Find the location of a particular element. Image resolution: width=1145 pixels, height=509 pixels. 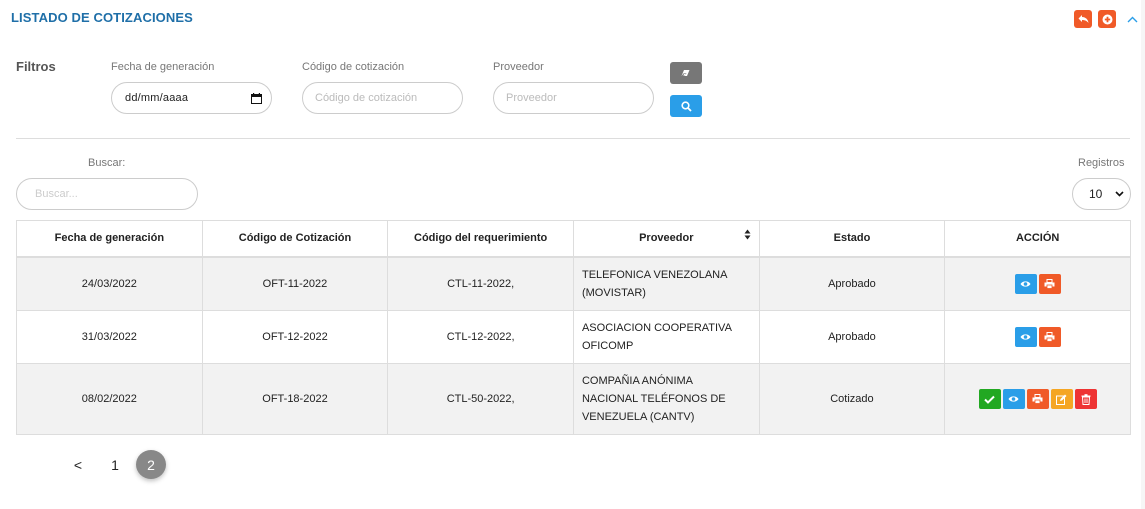

records-label: Registros is located at coordinates (1101, 163).